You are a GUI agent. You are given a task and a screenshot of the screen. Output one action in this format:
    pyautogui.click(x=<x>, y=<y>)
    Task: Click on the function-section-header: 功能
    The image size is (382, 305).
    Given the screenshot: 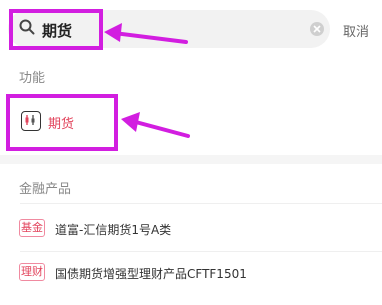 What is the action you would take?
    pyautogui.click(x=32, y=78)
    